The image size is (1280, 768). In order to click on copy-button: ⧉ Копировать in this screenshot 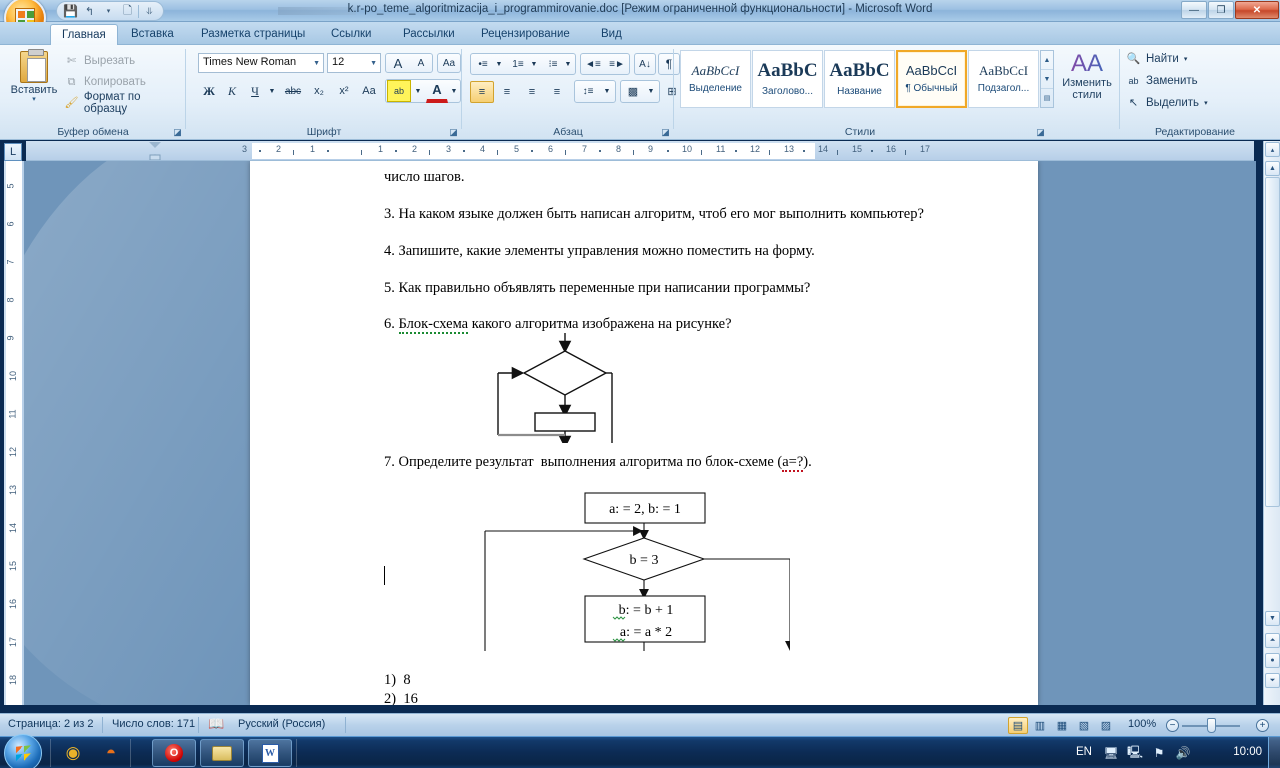, I will do `click(105, 82)`.